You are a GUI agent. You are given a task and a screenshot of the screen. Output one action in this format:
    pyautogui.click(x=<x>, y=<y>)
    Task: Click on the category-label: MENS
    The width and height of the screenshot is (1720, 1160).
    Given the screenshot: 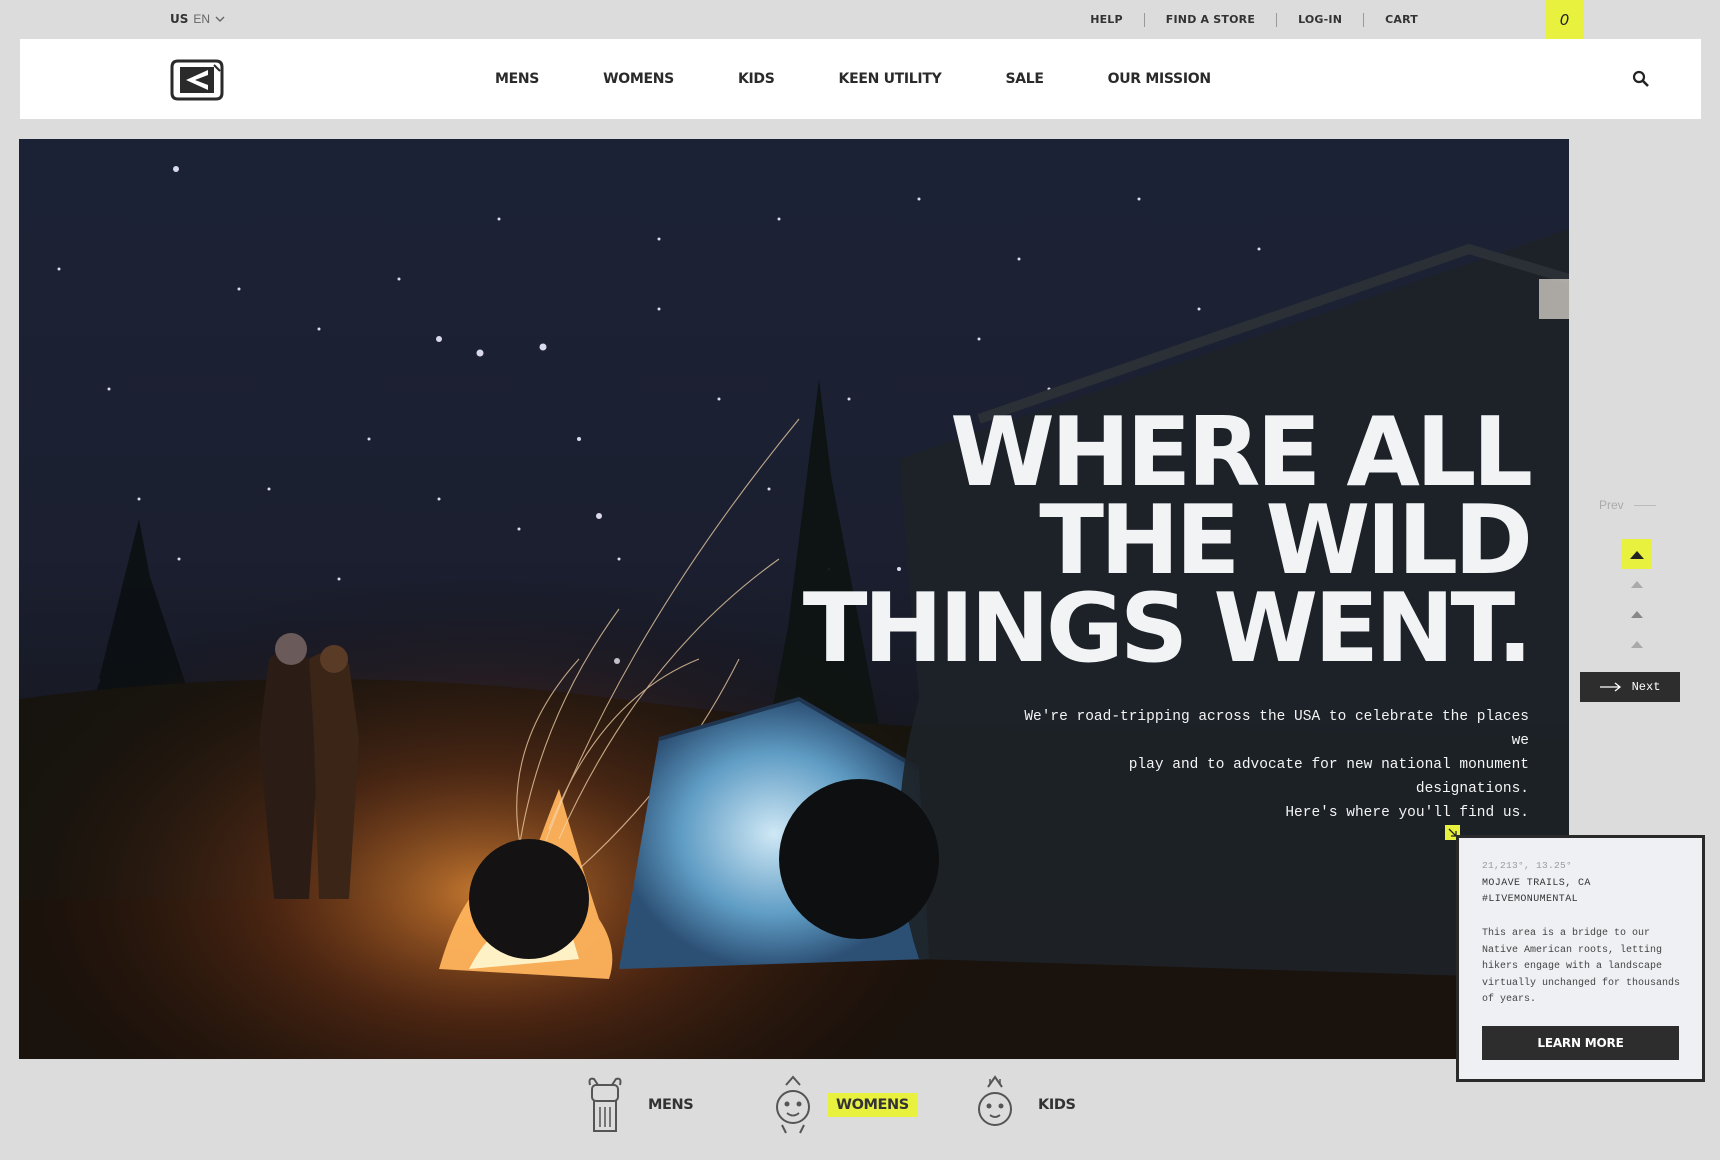 What is the action you would take?
    pyautogui.click(x=671, y=1105)
    